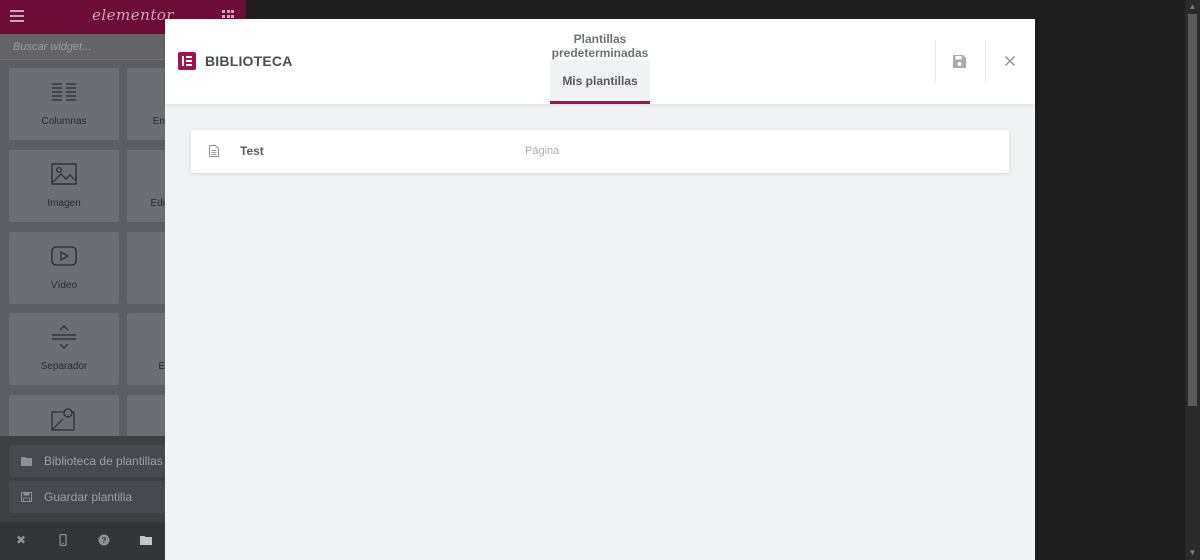  I want to click on widget-video: Vídeo, so click(64, 268).